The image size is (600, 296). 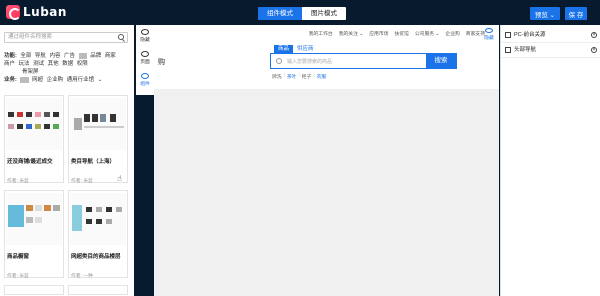 I want to click on filter-selected, so click(x=82, y=56).